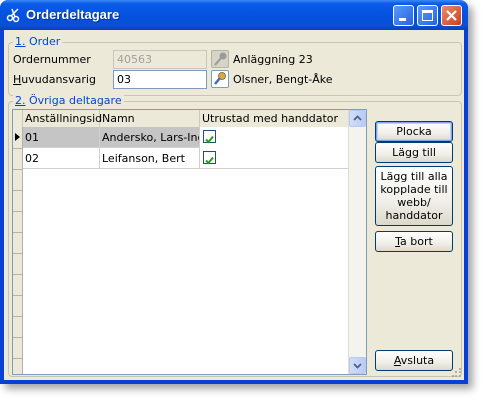 The height and width of the screenshot is (400, 484). I want to click on avsluta-label: vsluta, so click(417, 360).